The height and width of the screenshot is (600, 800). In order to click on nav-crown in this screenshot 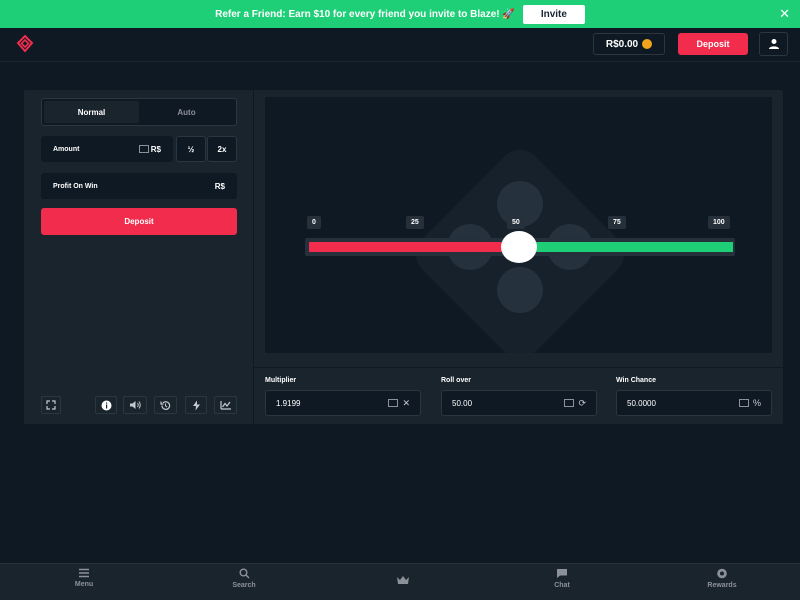, I will do `click(403, 581)`.